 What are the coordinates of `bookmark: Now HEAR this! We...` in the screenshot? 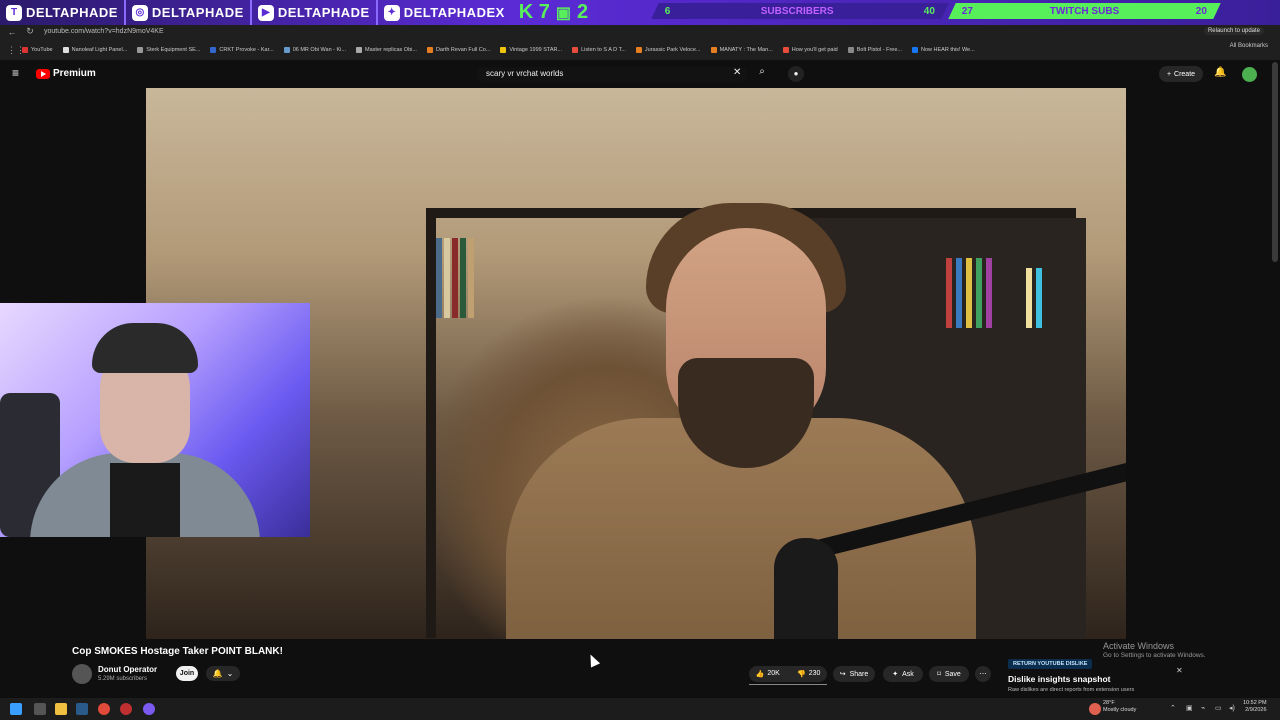 It's located at (943, 50).